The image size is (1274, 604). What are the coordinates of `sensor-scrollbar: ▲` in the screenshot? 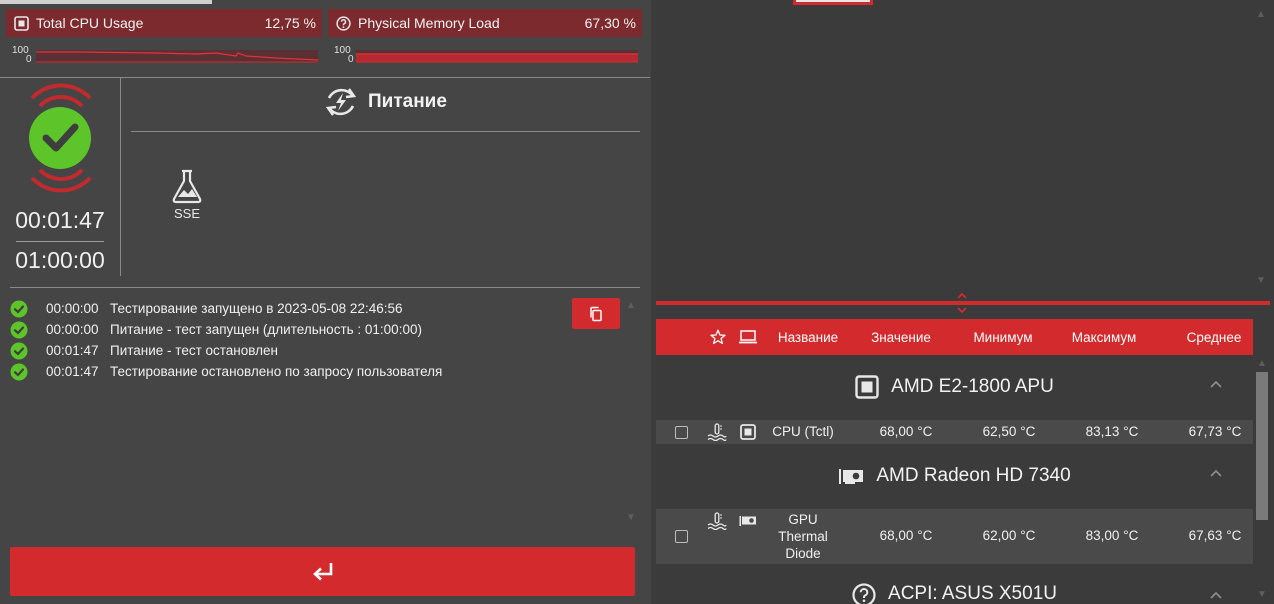 It's located at (1262, 461).